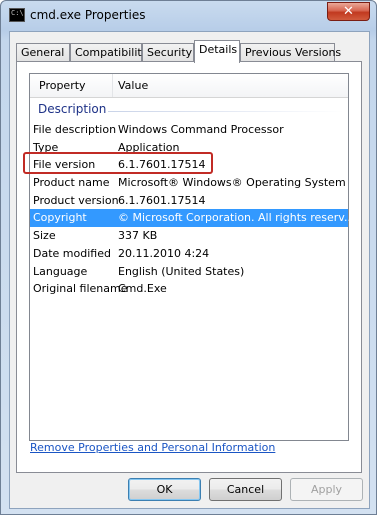  I want to click on property-value: Windows Command Processor, so click(201, 129).